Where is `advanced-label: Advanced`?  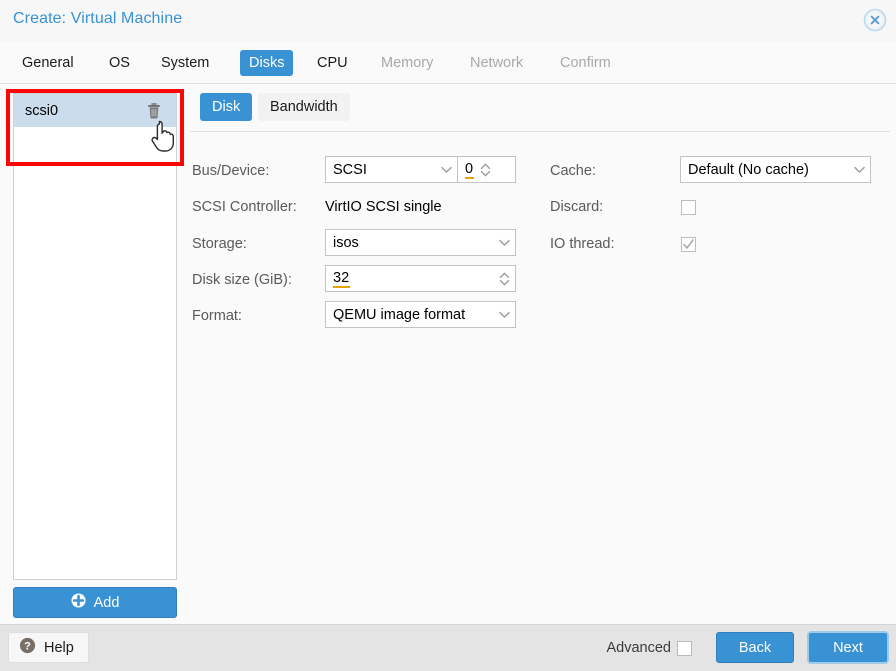 advanced-label: Advanced is located at coordinates (639, 648).